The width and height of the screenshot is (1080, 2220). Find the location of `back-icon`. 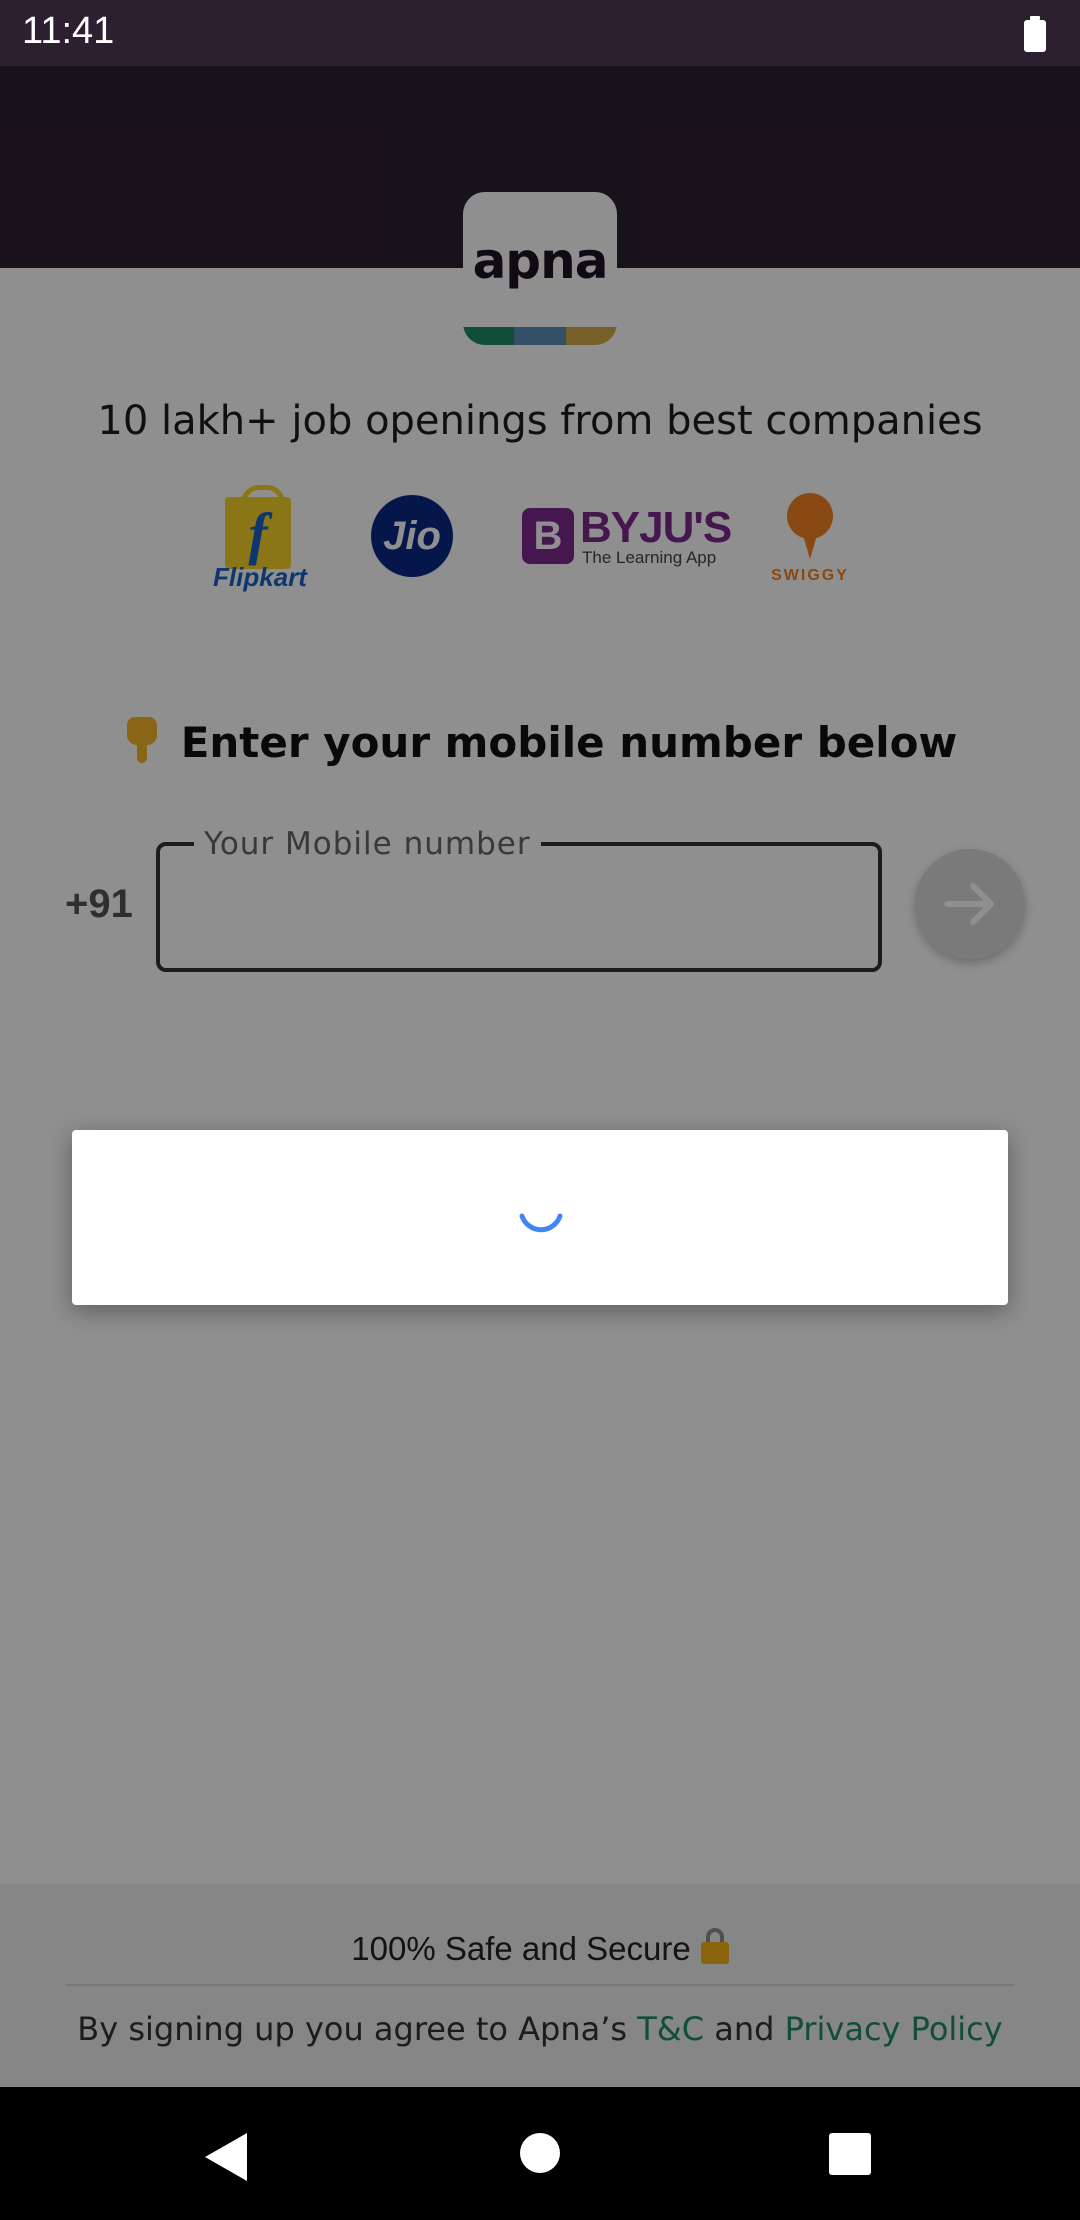

back-icon is located at coordinates (226, 2157).